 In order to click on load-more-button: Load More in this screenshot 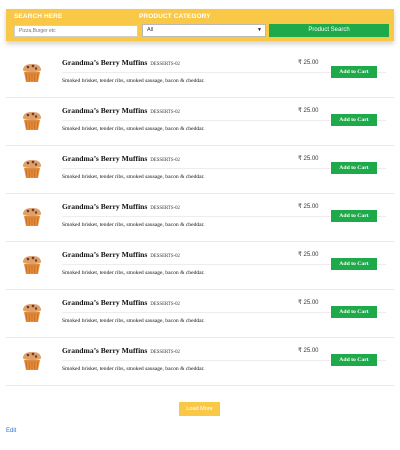, I will do `click(199, 409)`.